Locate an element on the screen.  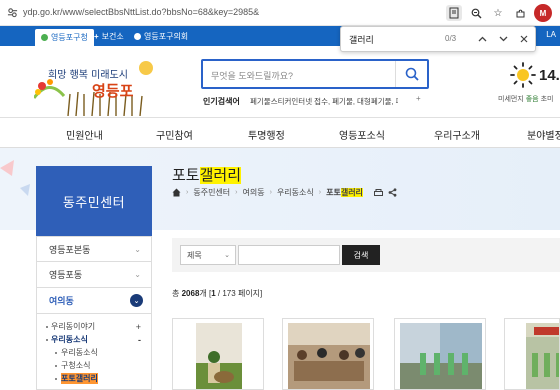
print-icon is located at coordinates (378, 192).